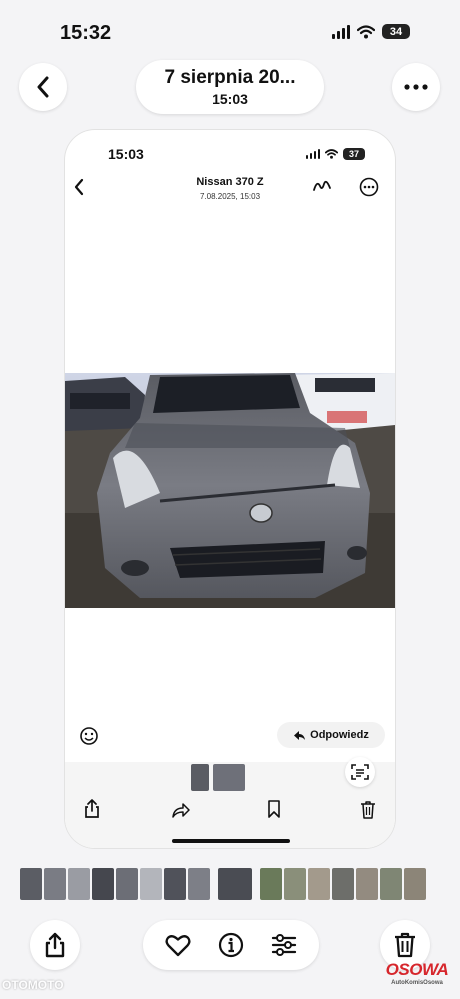  Describe the element at coordinates (417, 969) in the screenshot. I see `watermark-brand: OSOWA` at that location.